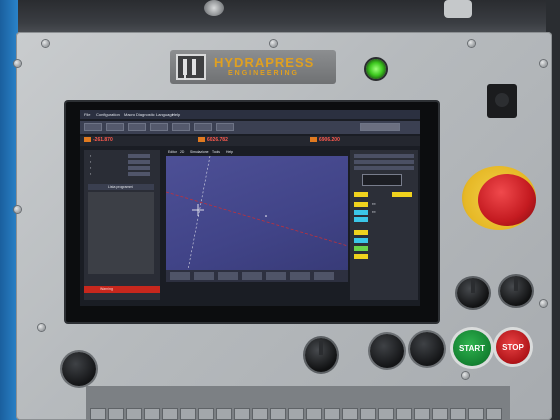  What do you see at coordinates (214, 8) in the screenshot?
I see `top-knob` at bounding box center [214, 8].